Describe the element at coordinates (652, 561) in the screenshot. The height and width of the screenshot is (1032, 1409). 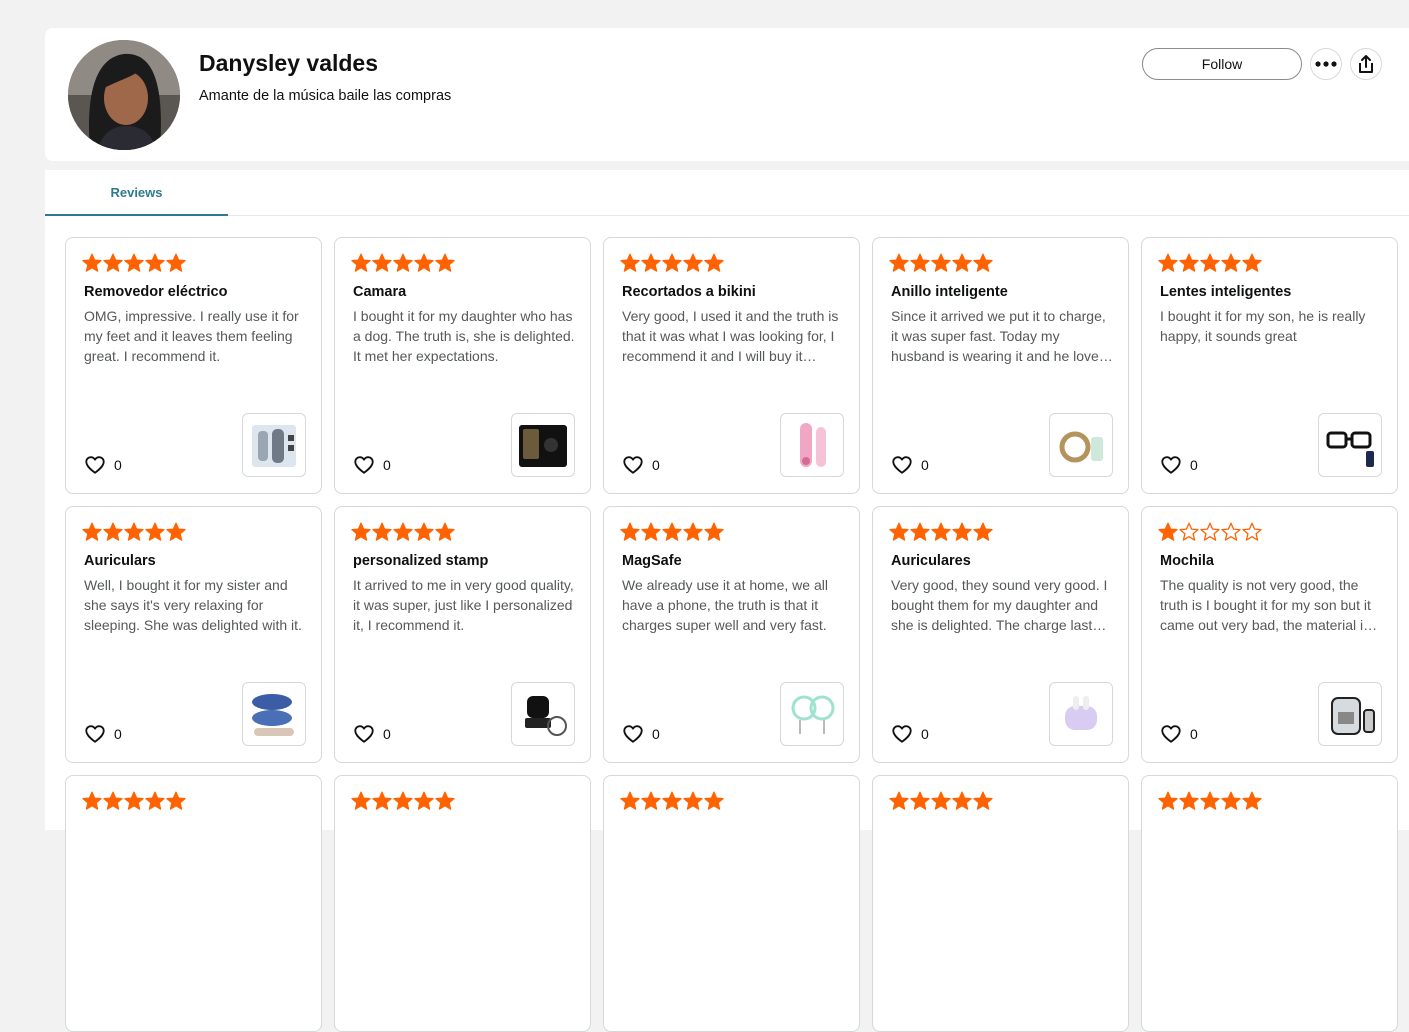
I see `review-title: MagSafe` at that location.